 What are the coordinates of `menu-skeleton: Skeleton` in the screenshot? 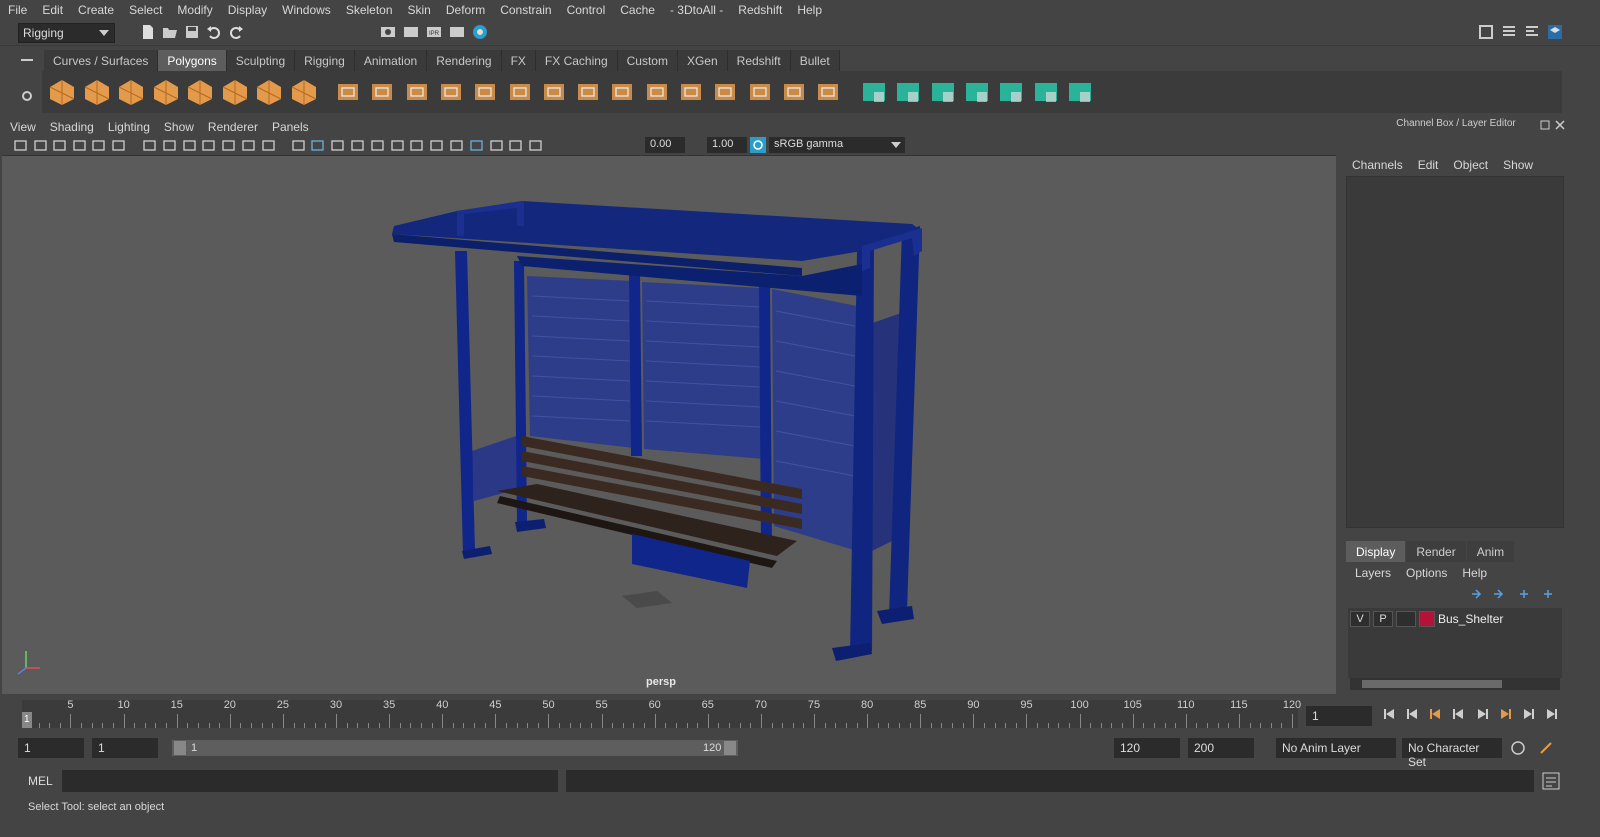 It's located at (369, 10).